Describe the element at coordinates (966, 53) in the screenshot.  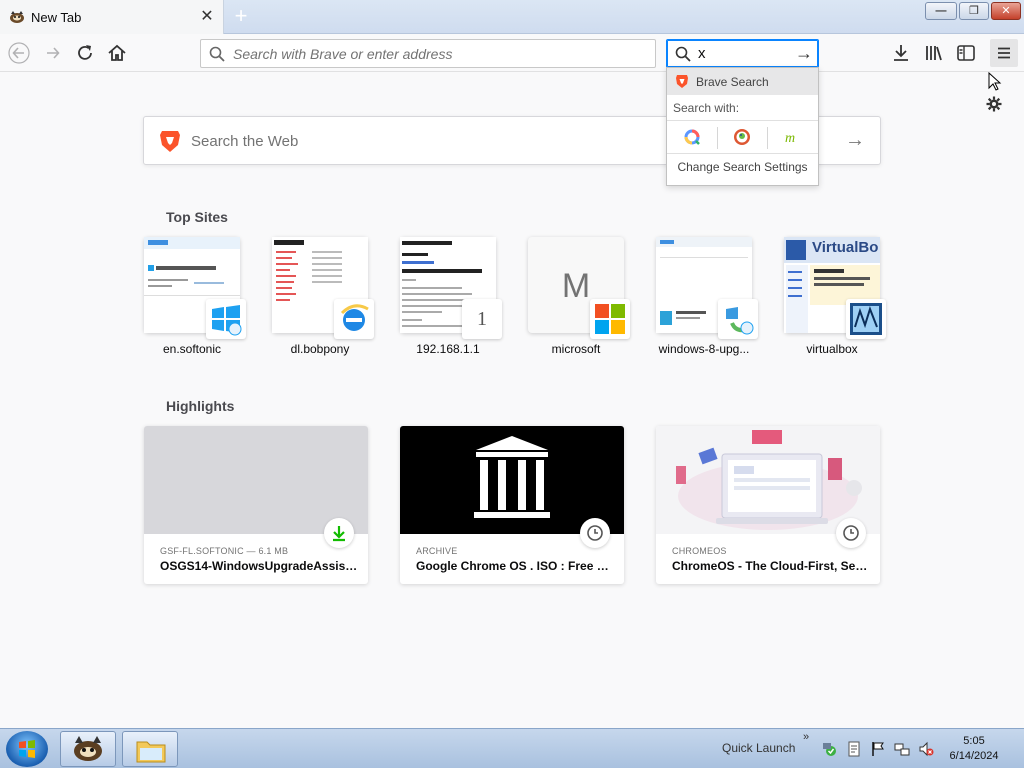
I see `sidebar-icon` at that location.